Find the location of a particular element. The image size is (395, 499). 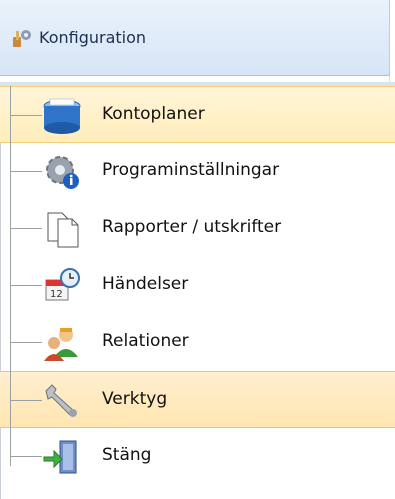

tree-item-rapporter-utskrifter: Rapporter / utskrifter is located at coordinates (197, 228).